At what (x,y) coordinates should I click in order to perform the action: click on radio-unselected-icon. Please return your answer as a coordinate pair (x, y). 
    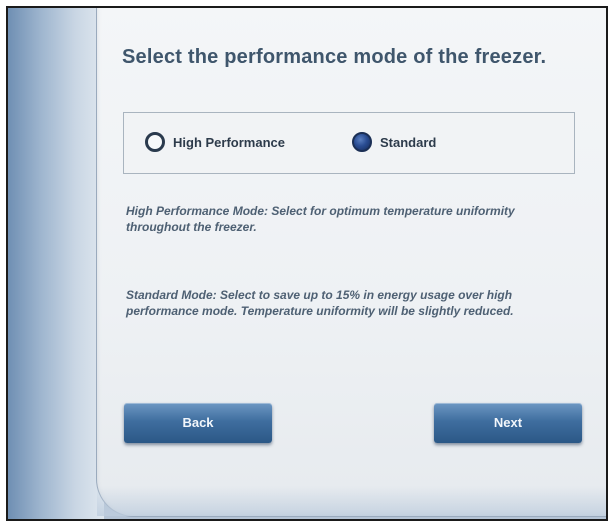
    Looking at the image, I should click on (155, 142).